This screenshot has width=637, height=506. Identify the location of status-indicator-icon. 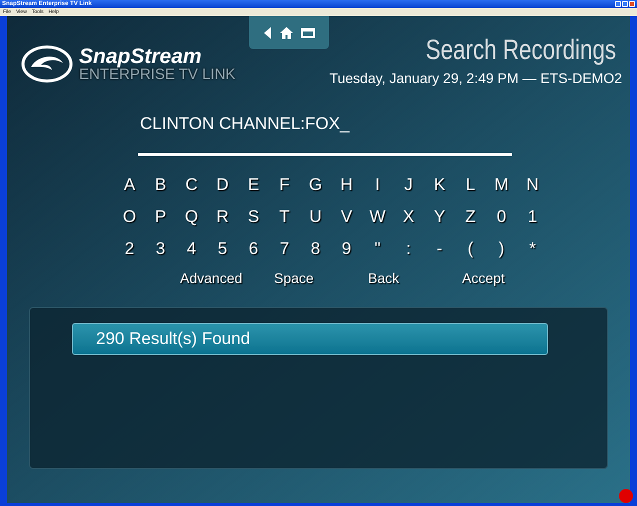
(626, 496).